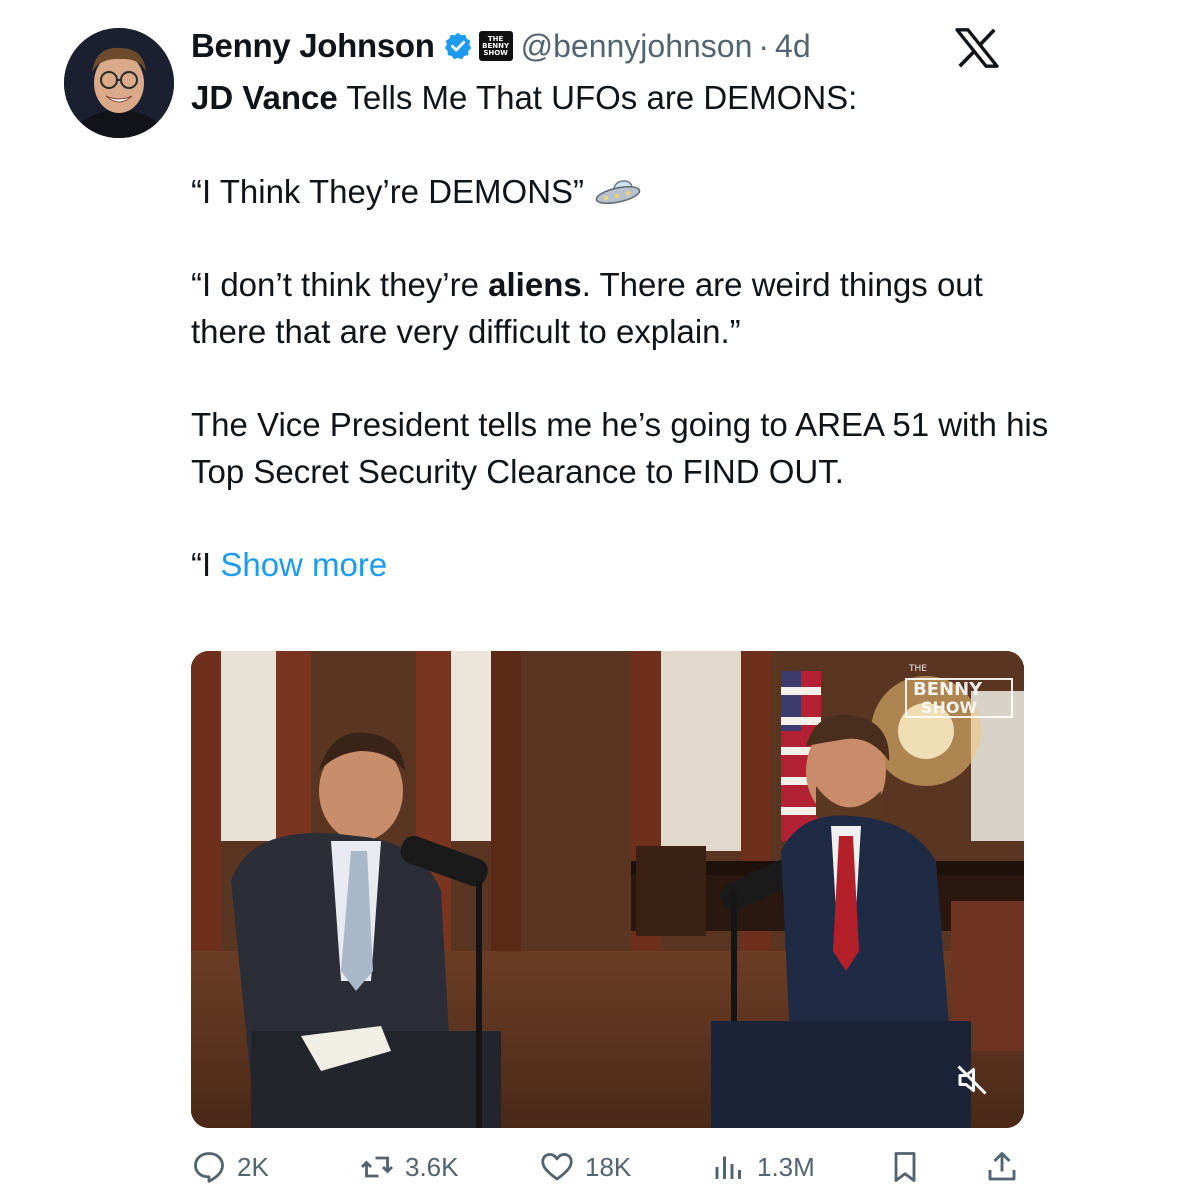 The height and width of the screenshot is (1200, 1200). I want to click on author-display-name: Benny Johnson, so click(313, 46).